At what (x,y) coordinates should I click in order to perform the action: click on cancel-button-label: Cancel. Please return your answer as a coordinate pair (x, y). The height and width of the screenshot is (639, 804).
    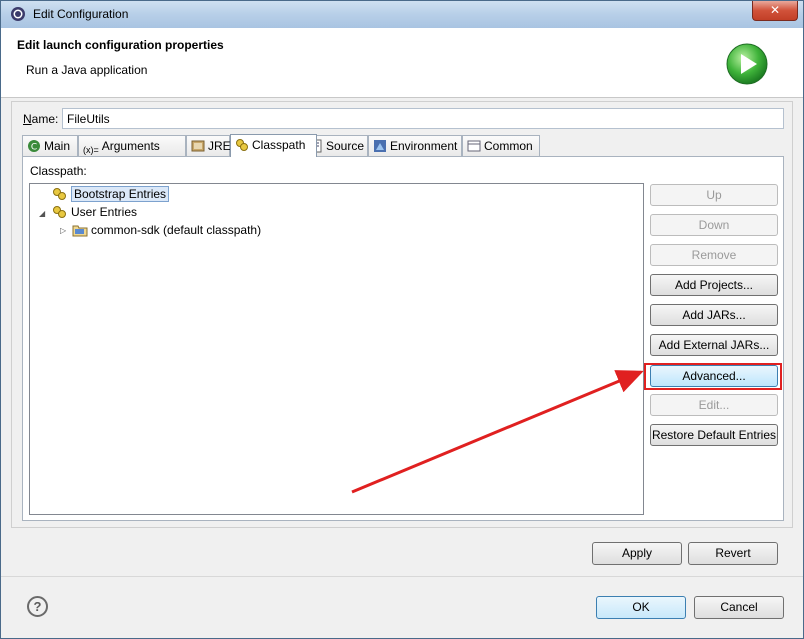
    Looking at the image, I should click on (739, 607).